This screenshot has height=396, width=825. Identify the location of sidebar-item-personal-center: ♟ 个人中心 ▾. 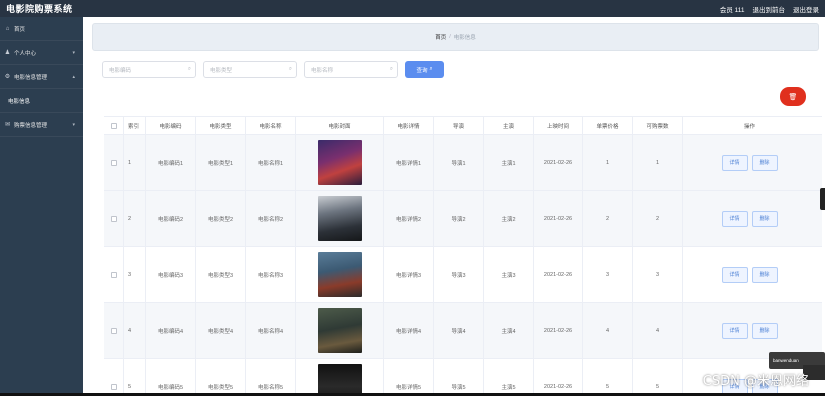
(41, 53).